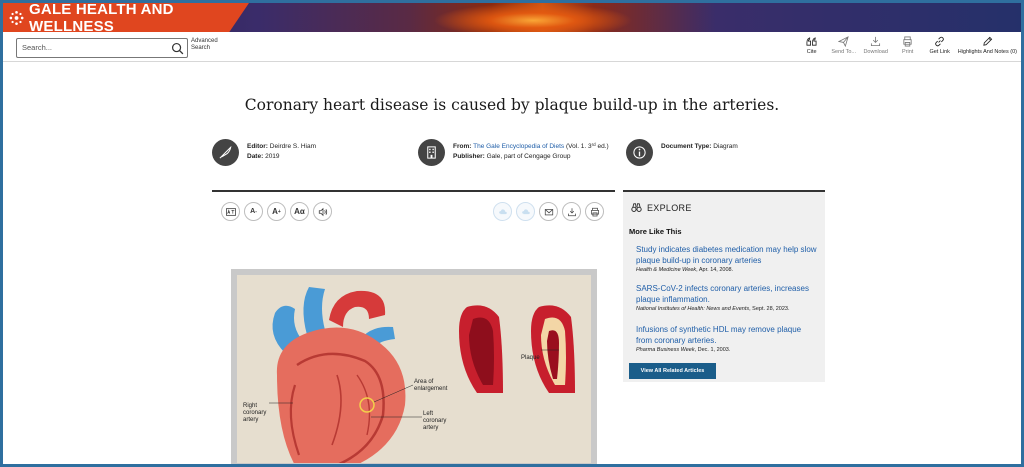  What do you see at coordinates (462, 146) in the screenshot?
I see `from-label: From:` at bounding box center [462, 146].